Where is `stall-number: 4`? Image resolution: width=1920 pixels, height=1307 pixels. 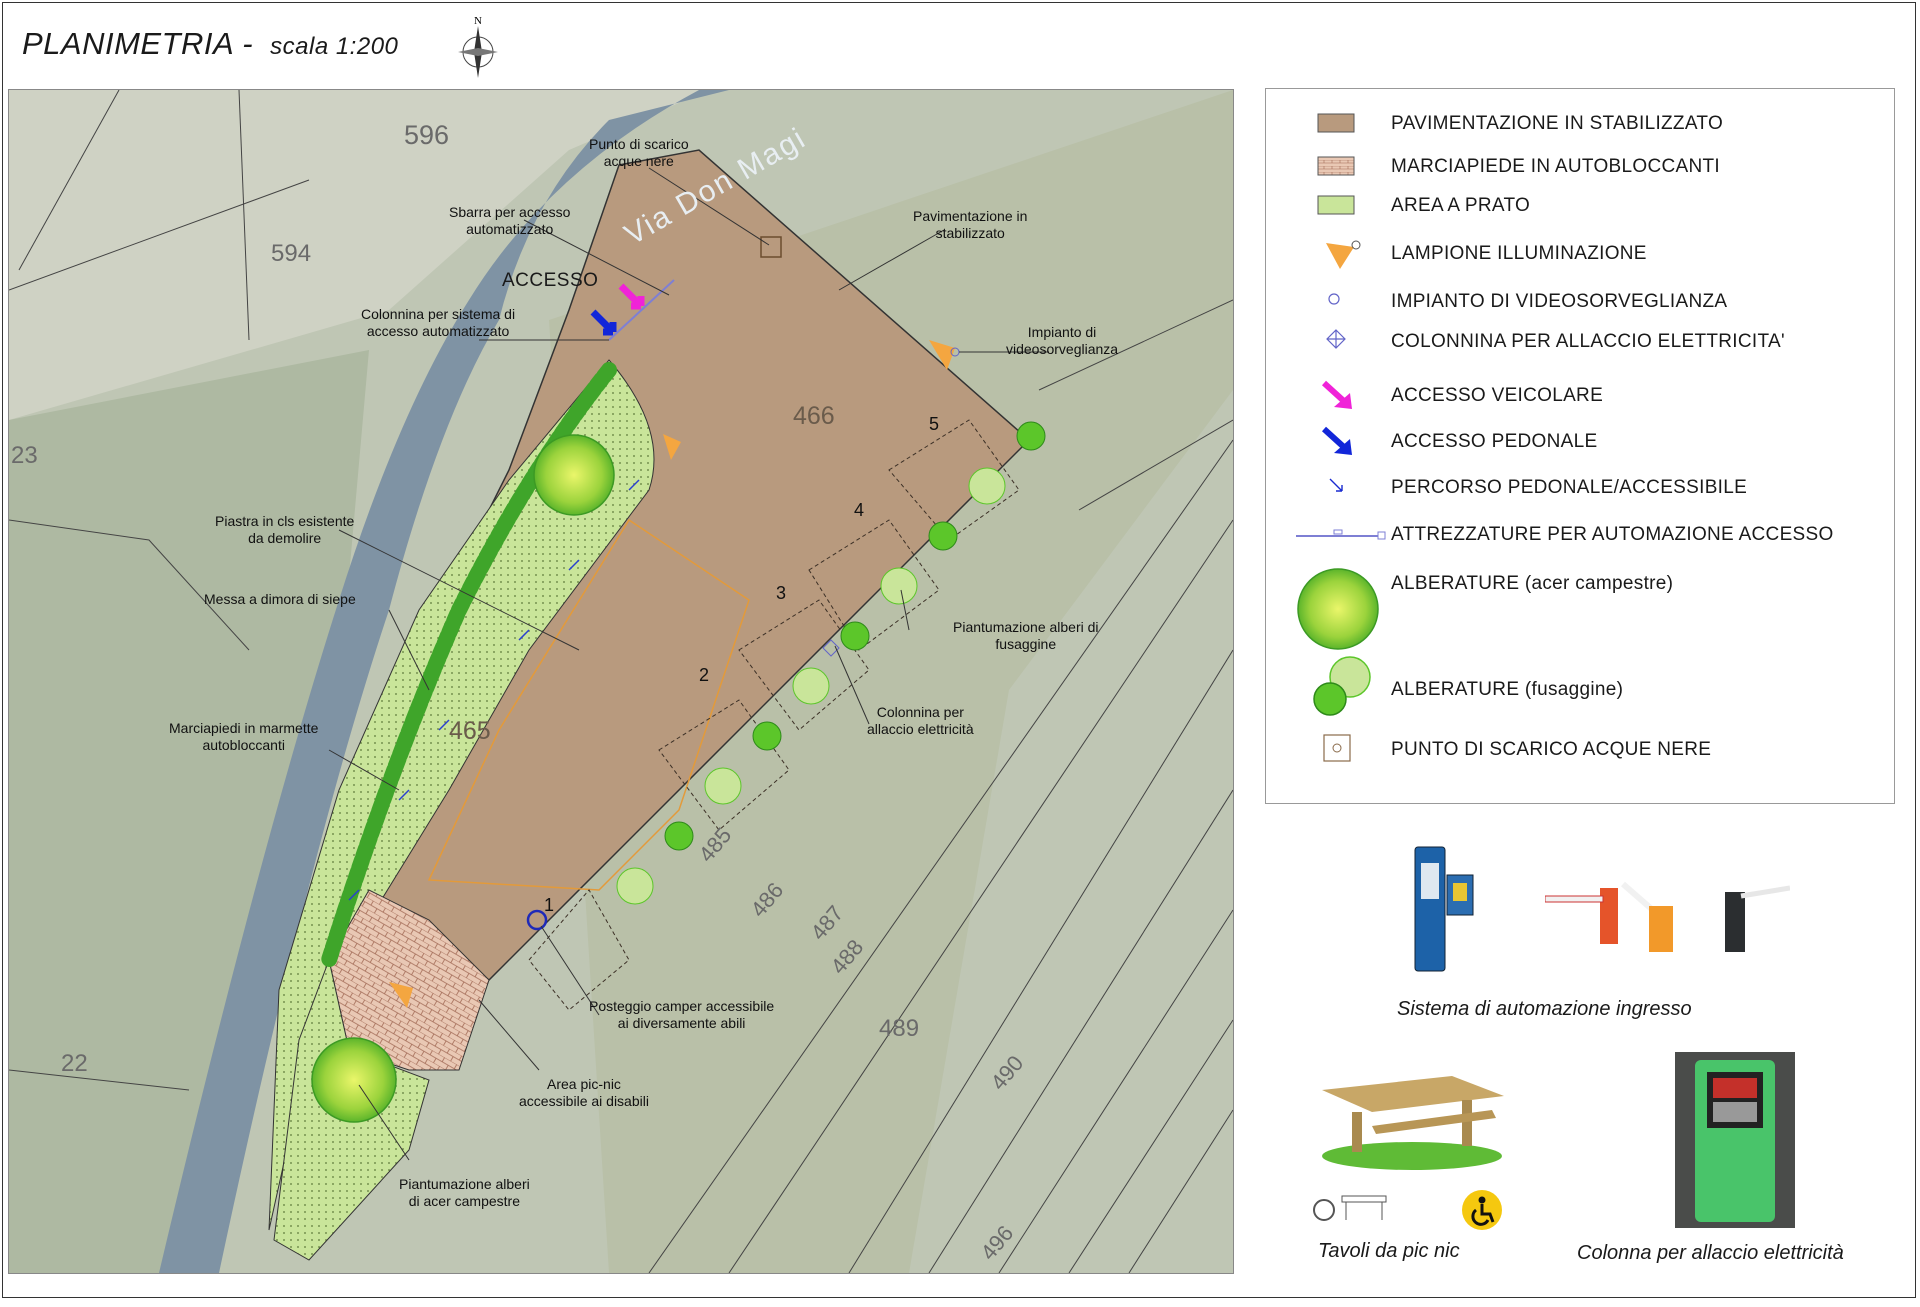
stall-number: 4 is located at coordinates (859, 510).